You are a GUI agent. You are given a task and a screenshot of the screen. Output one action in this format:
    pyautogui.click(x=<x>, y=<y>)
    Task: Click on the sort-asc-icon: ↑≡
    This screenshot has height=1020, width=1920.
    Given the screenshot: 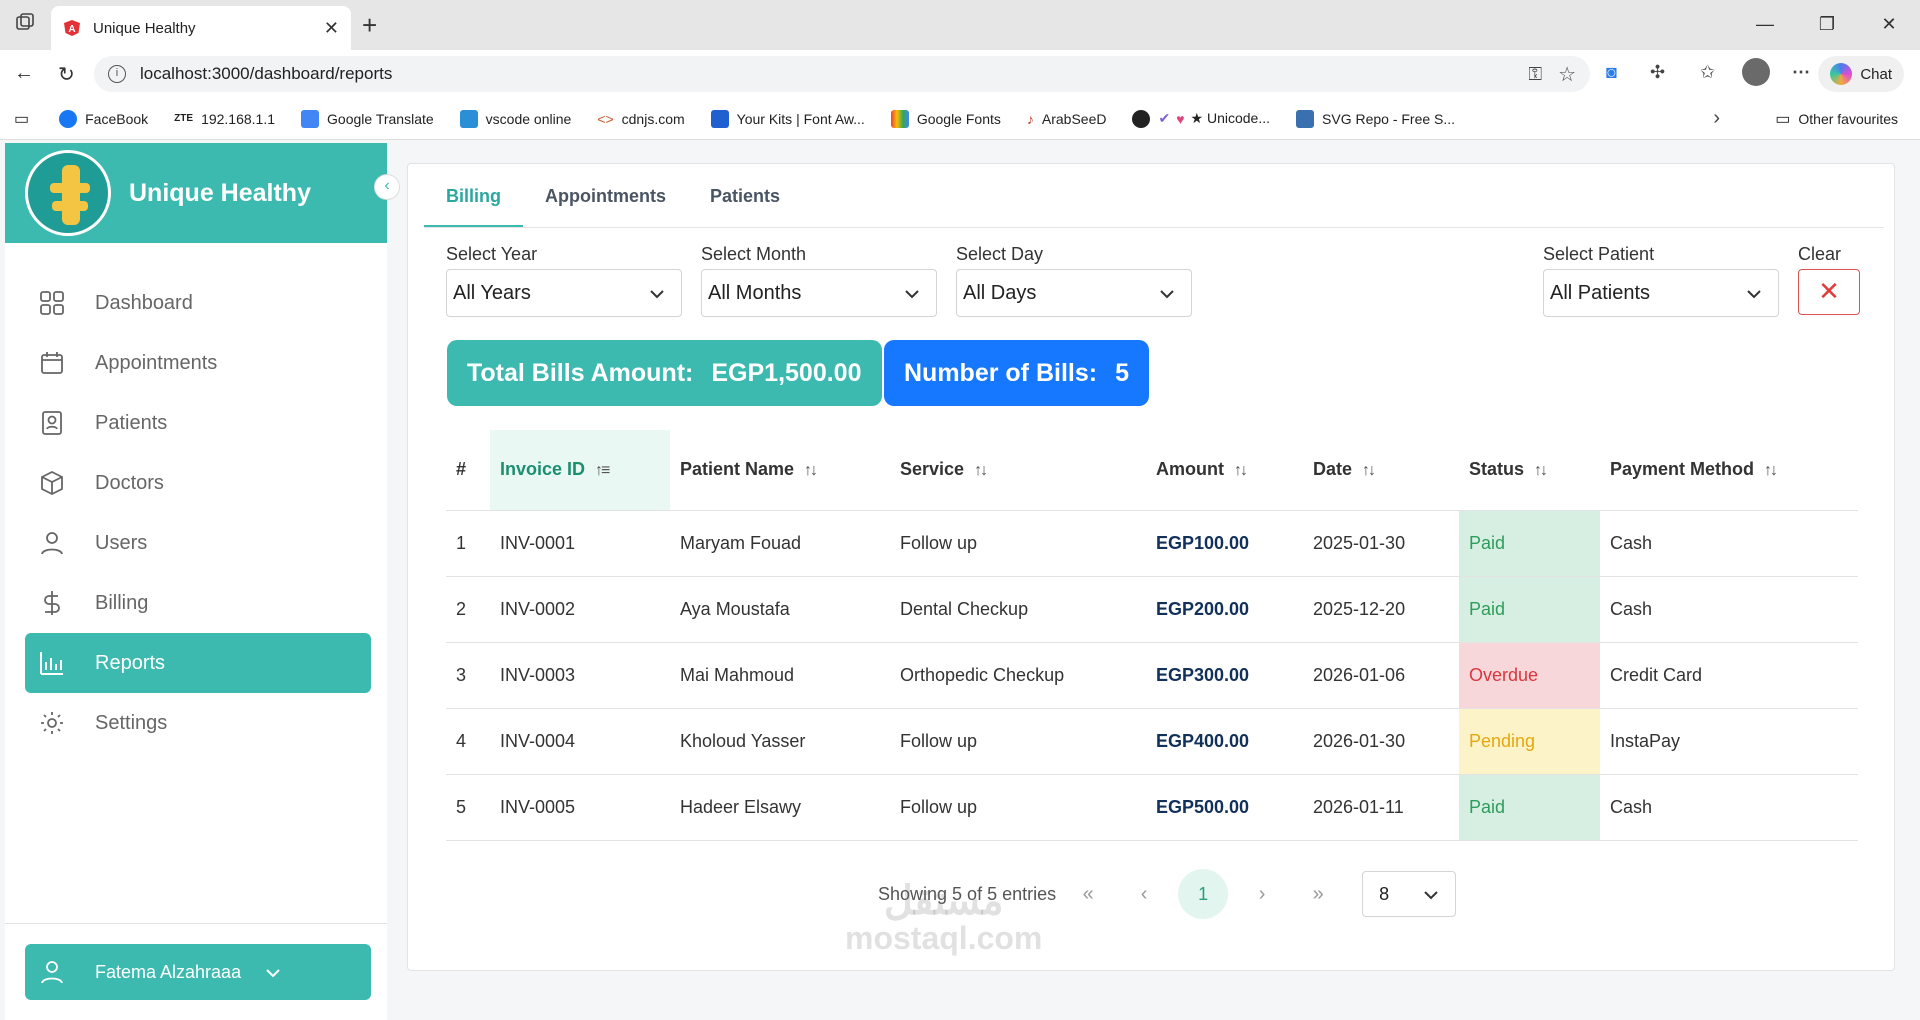 What is the action you would take?
    pyautogui.click(x=602, y=471)
    